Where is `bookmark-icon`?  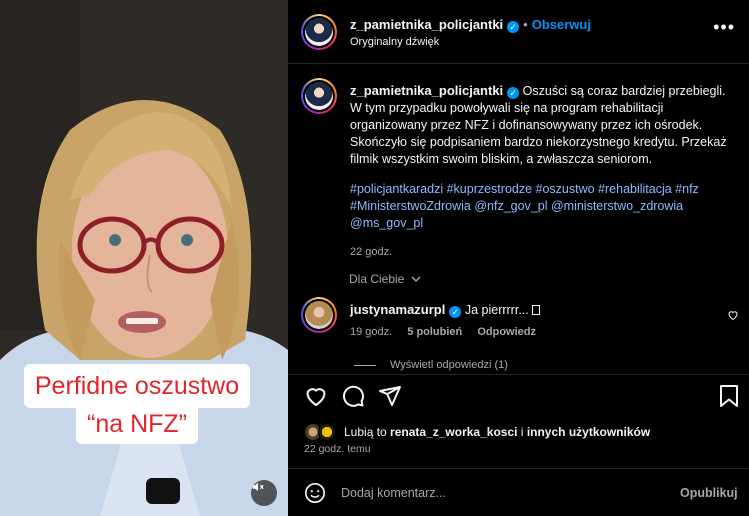 bookmark-icon is located at coordinates (729, 396).